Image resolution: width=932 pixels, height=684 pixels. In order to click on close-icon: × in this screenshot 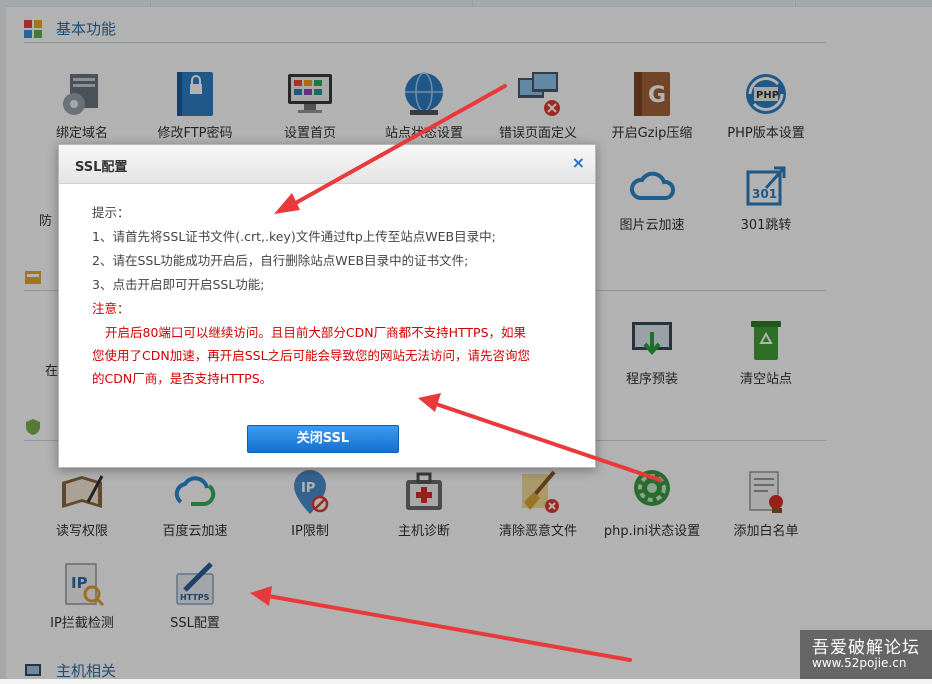, I will do `click(578, 163)`.